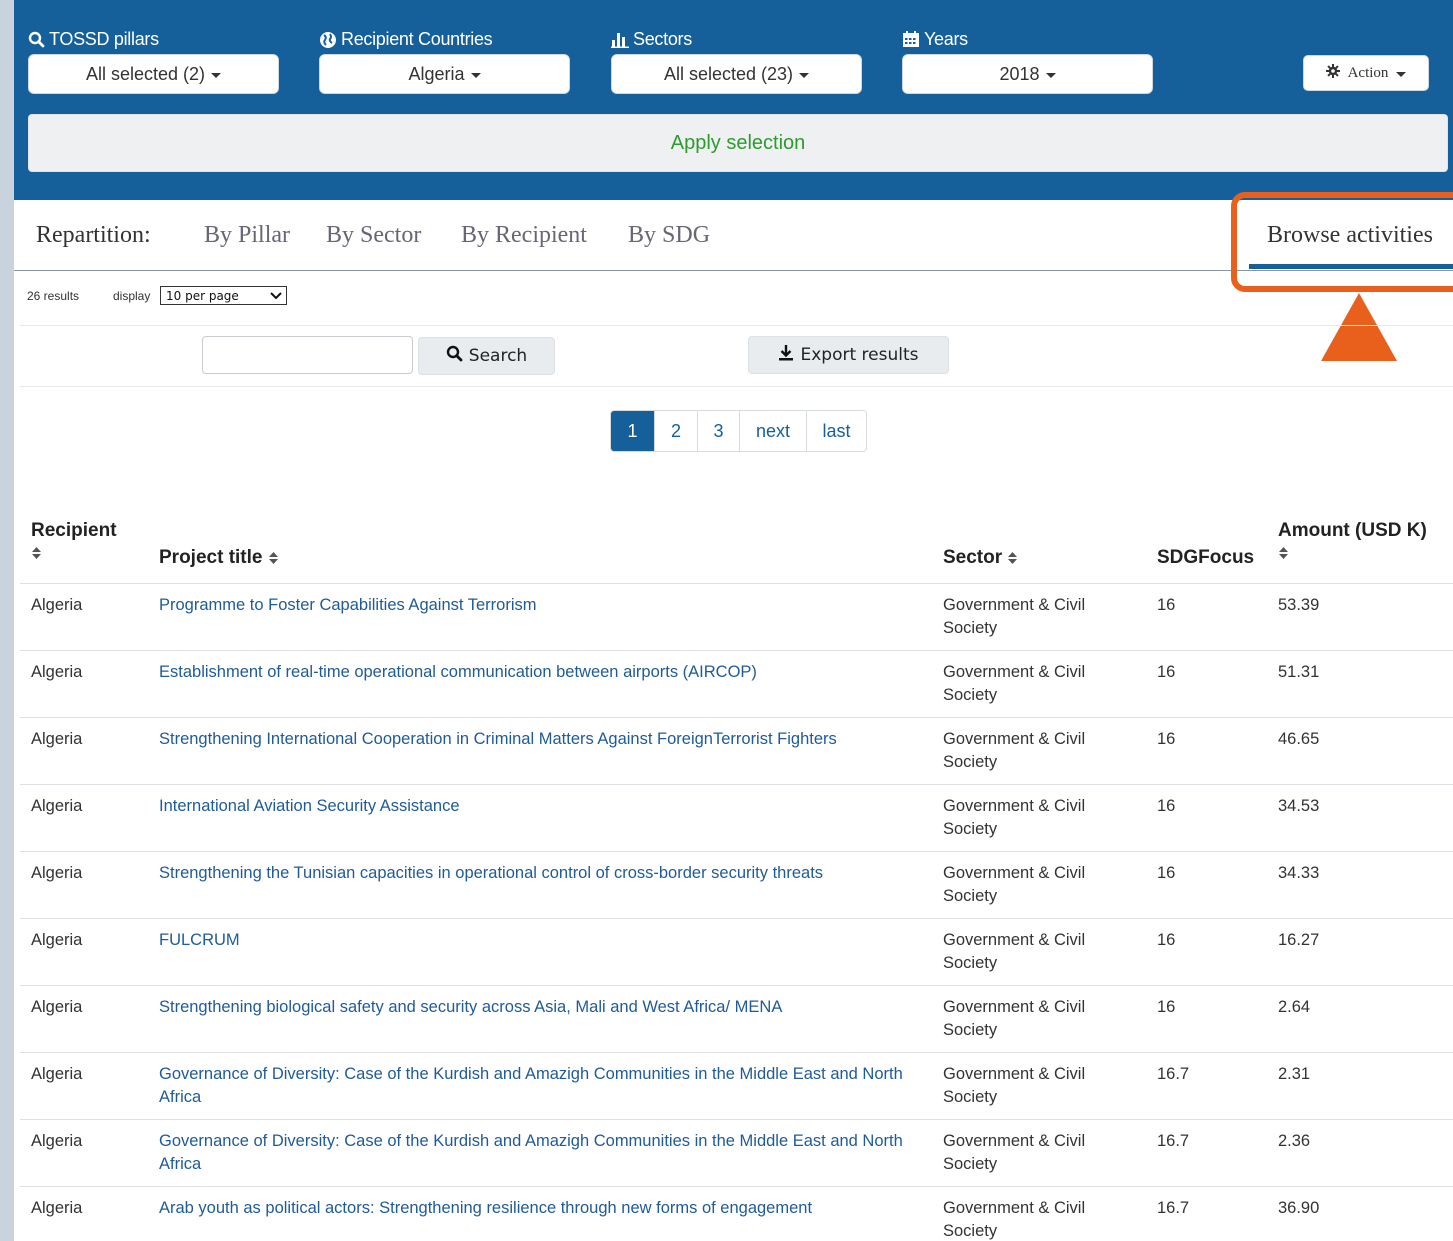 This screenshot has height=1241, width=1453. I want to click on per-page-select: 10 per page, so click(223, 295).